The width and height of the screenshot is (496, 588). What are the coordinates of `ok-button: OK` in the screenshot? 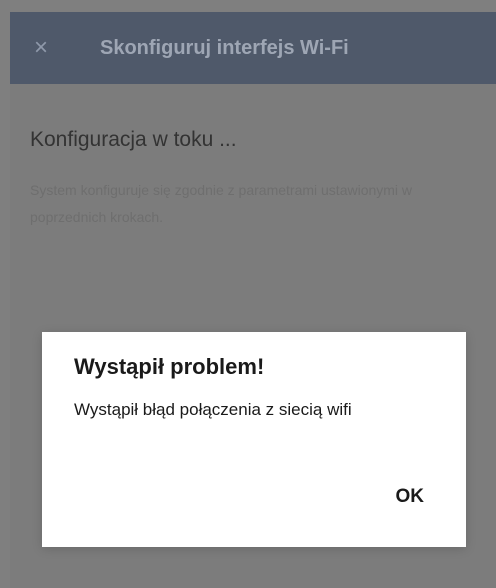 It's located at (410, 497).